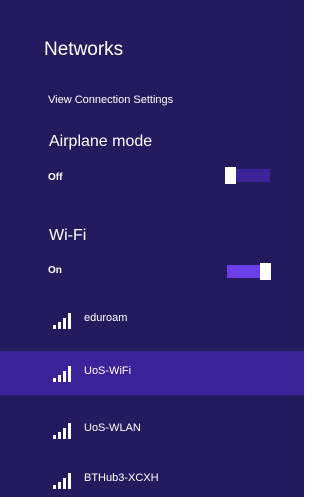  What do you see at coordinates (152, 373) in the screenshot?
I see `network-item-uos-wifi: UoS-WiFi` at bounding box center [152, 373].